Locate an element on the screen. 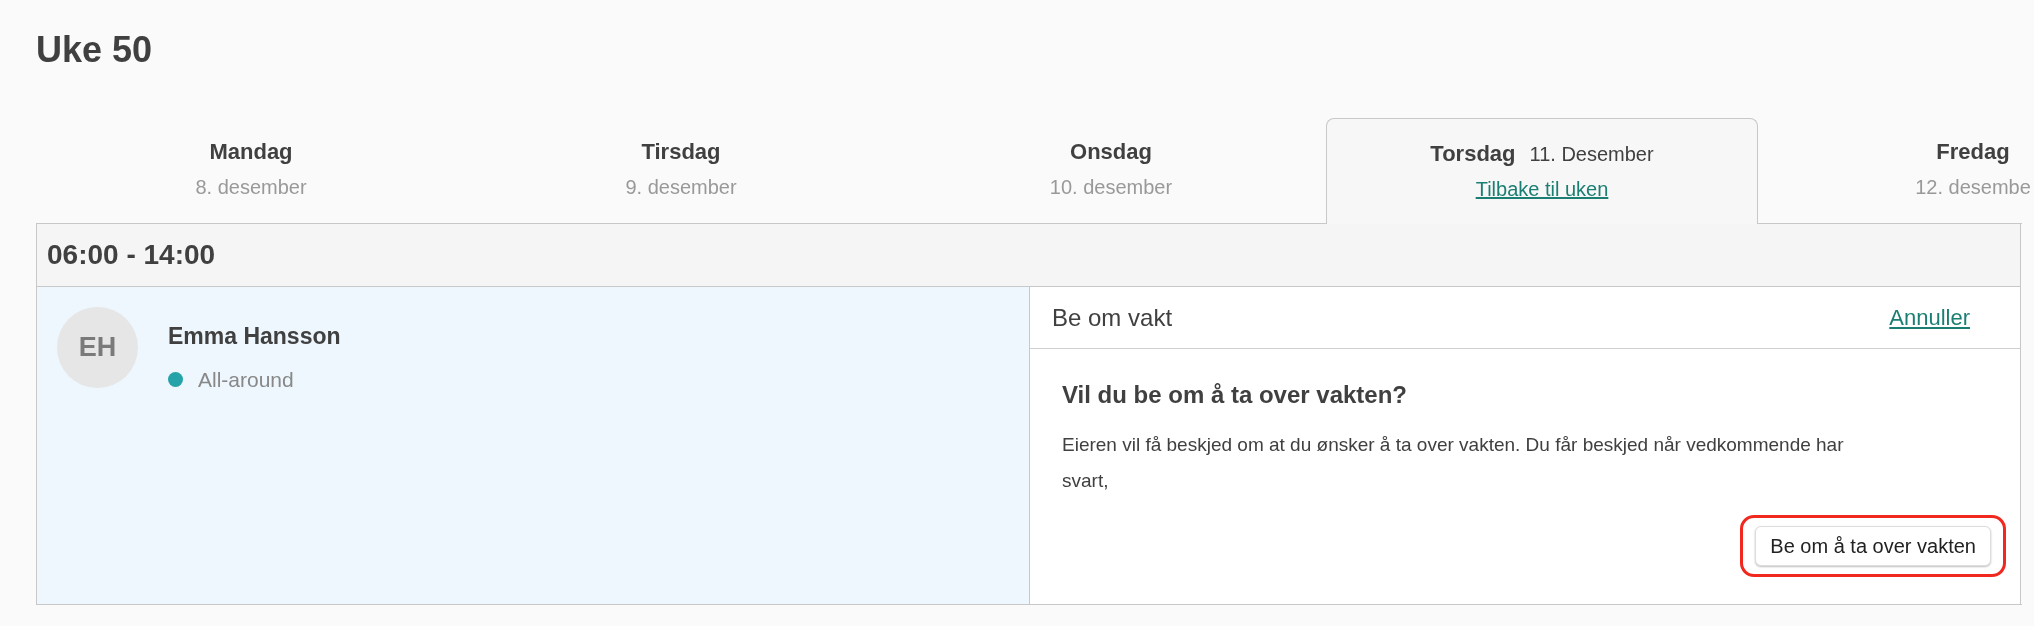 Image resolution: width=2034 pixels, height=626 pixels. day-date: 8. desember is located at coordinates (251, 187).